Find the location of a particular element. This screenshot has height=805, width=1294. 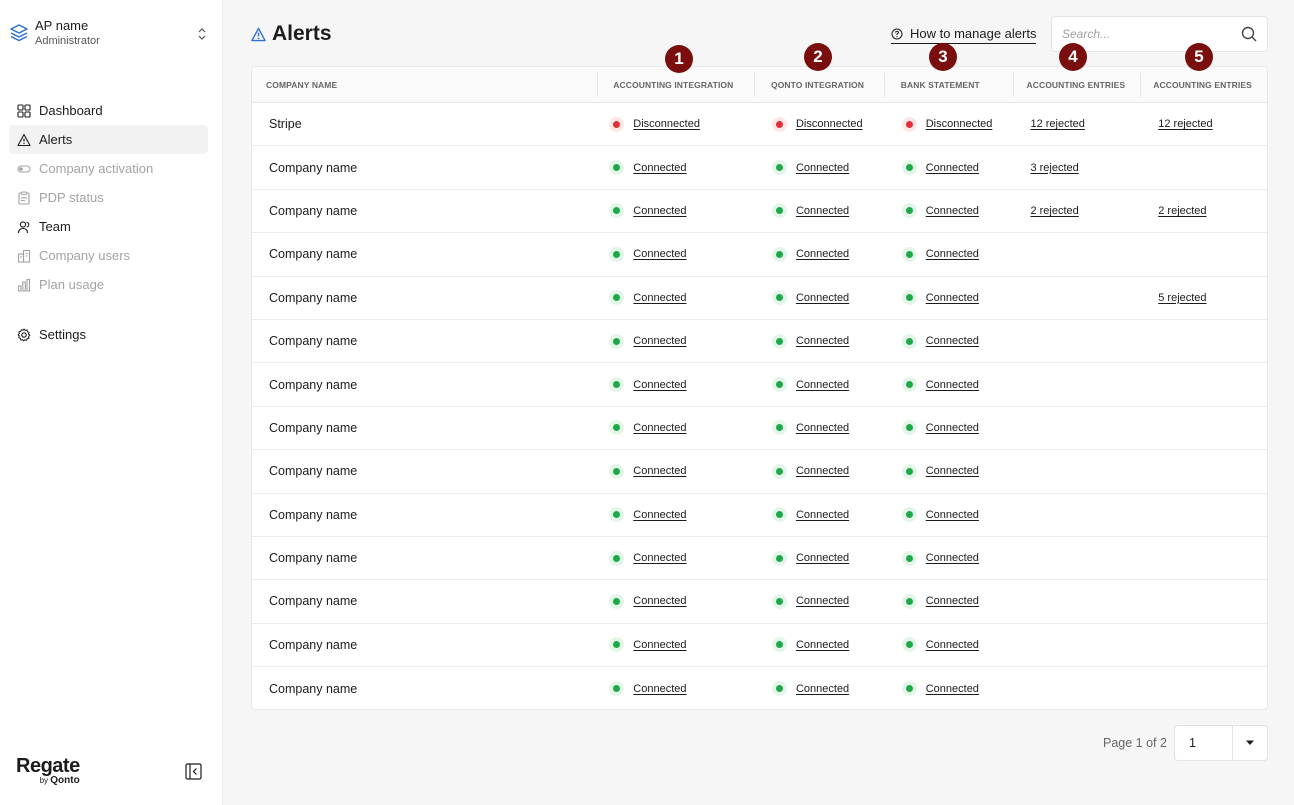

sidebar-item-label: Dashboard is located at coordinates (71, 110).